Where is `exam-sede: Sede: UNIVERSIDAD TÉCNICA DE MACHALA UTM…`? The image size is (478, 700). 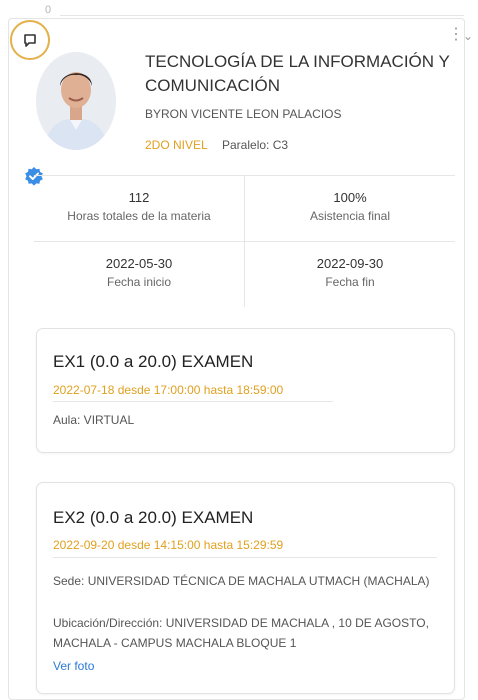
exam-sede: Sede: UNIVERSIDAD TÉCNICA DE MACHALA UTM… is located at coordinates (241, 581).